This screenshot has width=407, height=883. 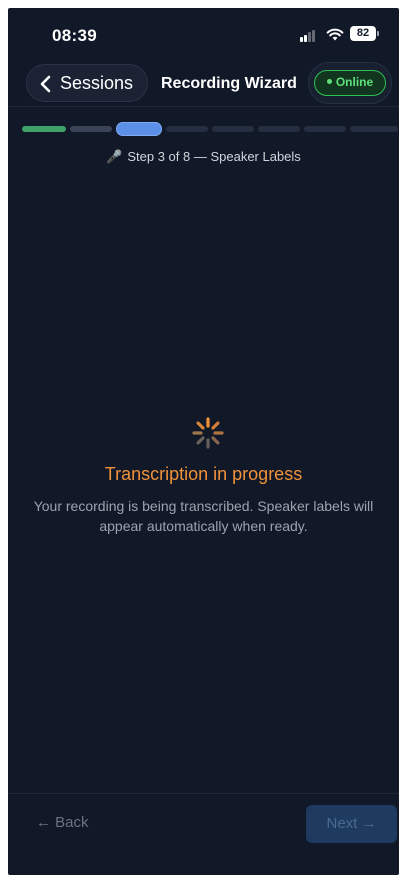 What do you see at coordinates (203, 793) in the screenshot?
I see `footer-divider` at bounding box center [203, 793].